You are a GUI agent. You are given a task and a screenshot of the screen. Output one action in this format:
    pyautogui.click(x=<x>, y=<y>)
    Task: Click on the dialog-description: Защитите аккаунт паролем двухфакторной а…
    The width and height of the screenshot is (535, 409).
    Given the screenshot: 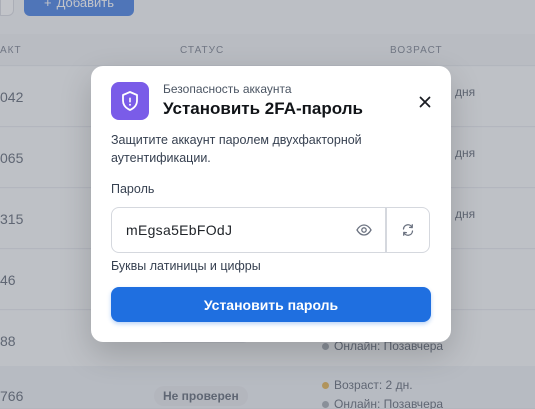 What is the action you would take?
    pyautogui.click(x=236, y=149)
    